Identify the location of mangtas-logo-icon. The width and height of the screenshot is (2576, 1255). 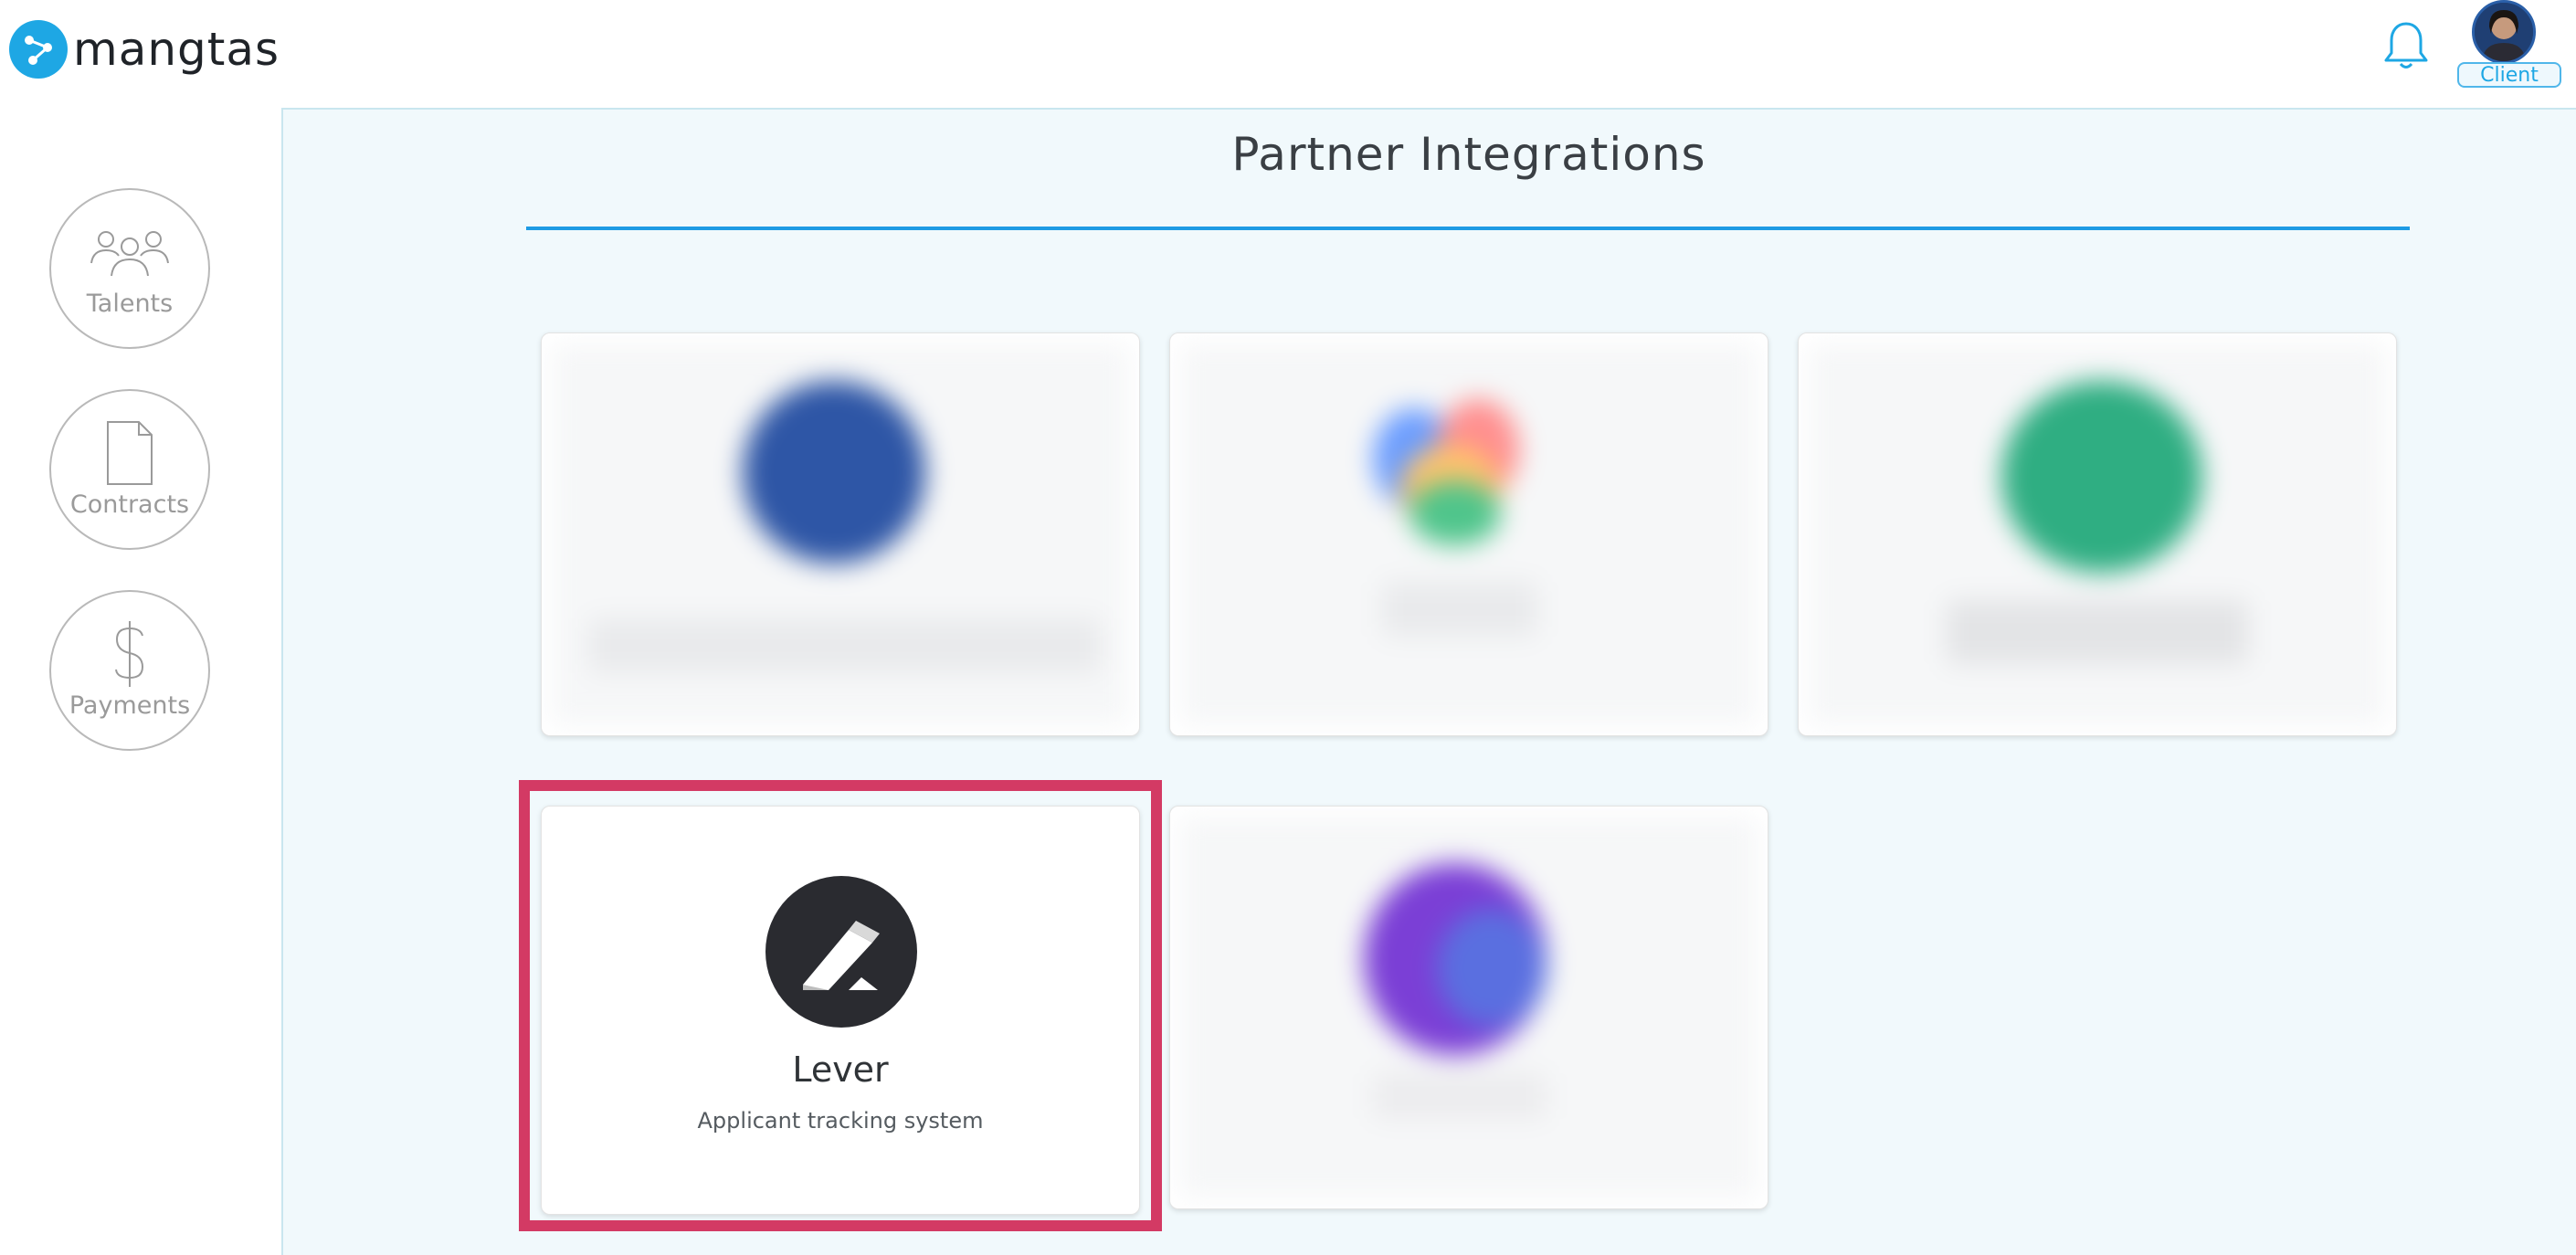
(38, 49).